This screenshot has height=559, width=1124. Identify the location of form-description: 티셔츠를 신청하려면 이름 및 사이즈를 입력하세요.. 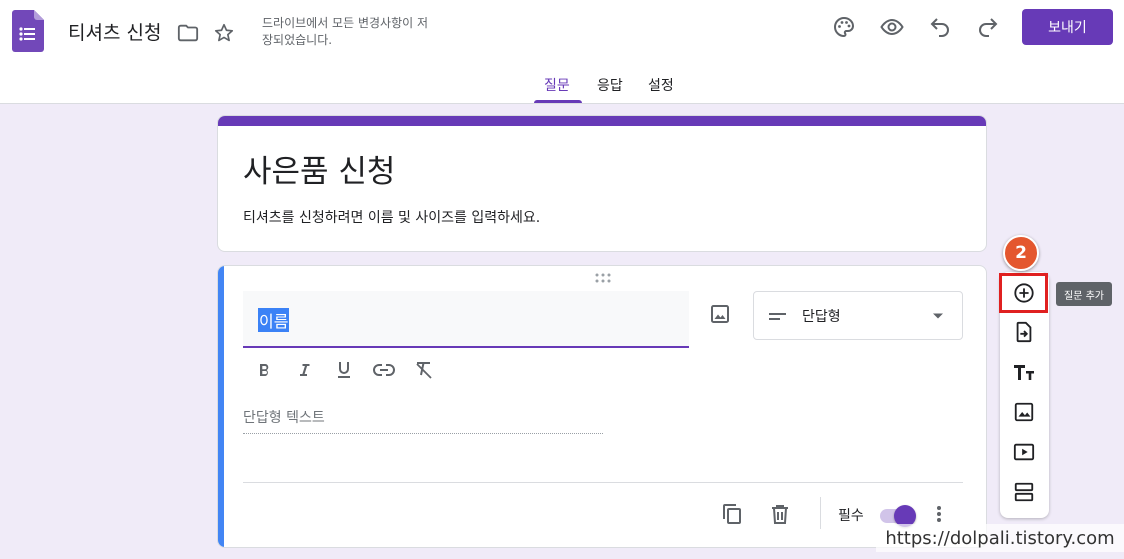
(391, 217).